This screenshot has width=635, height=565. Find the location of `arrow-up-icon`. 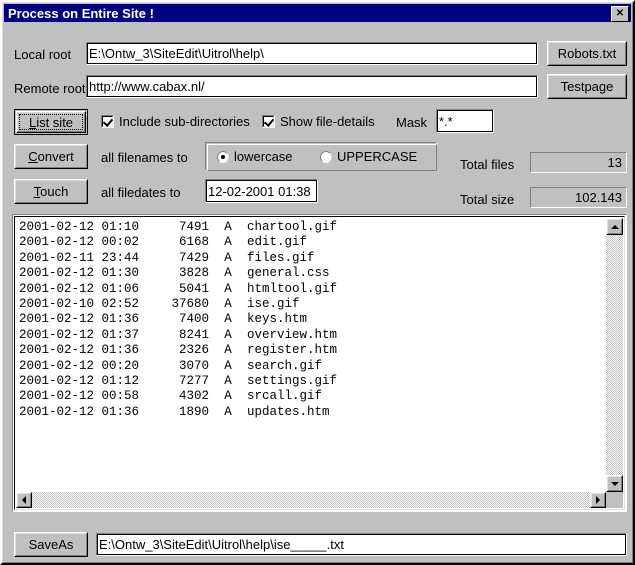

arrow-up-icon is located at coordinates (614, 226).